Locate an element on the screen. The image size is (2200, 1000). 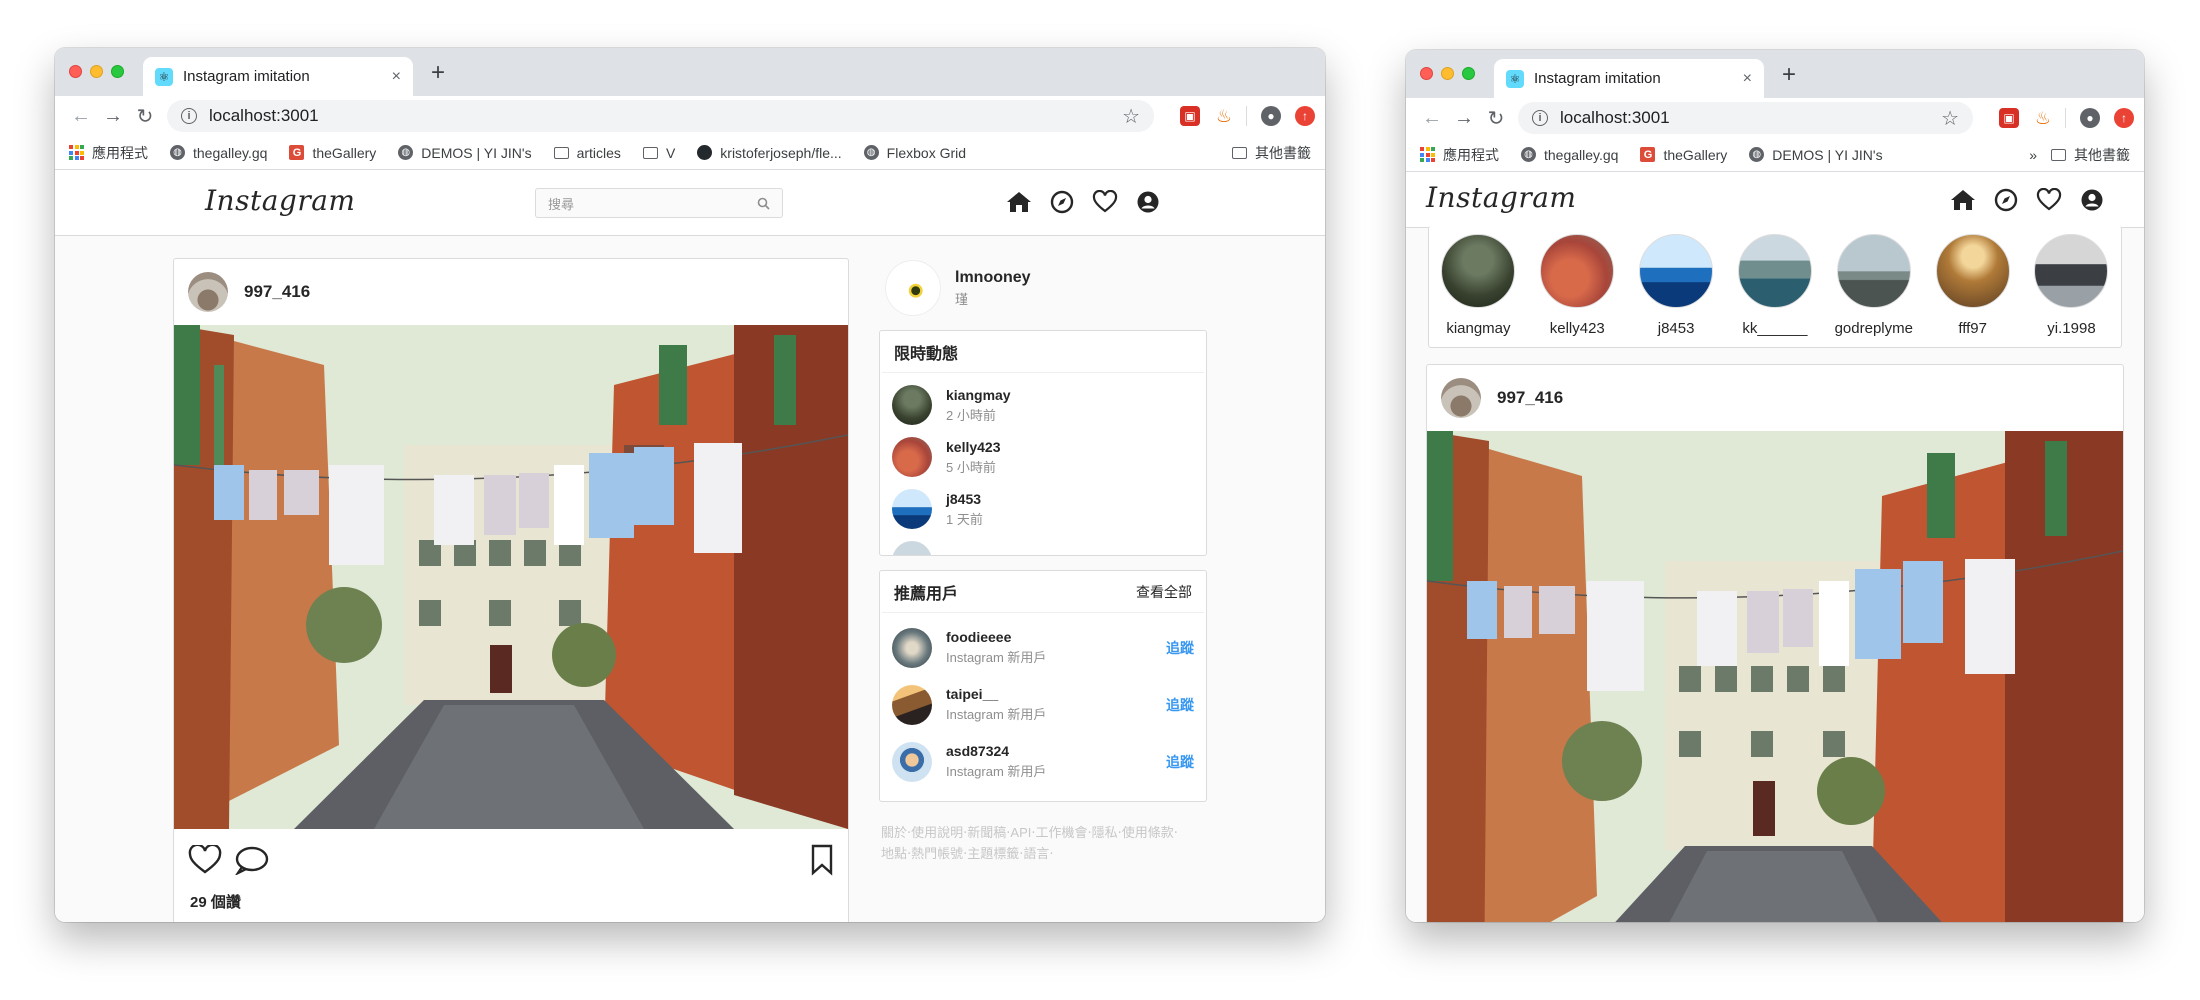
story-item: fff97 is located at coordinates (1973, 290).